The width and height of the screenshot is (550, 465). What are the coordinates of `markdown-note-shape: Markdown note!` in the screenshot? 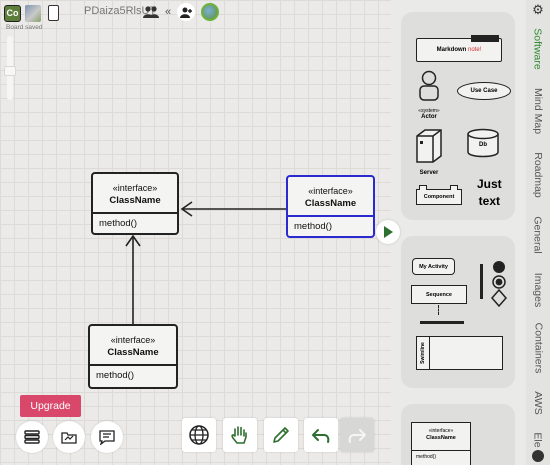 It's located at (459, 48).